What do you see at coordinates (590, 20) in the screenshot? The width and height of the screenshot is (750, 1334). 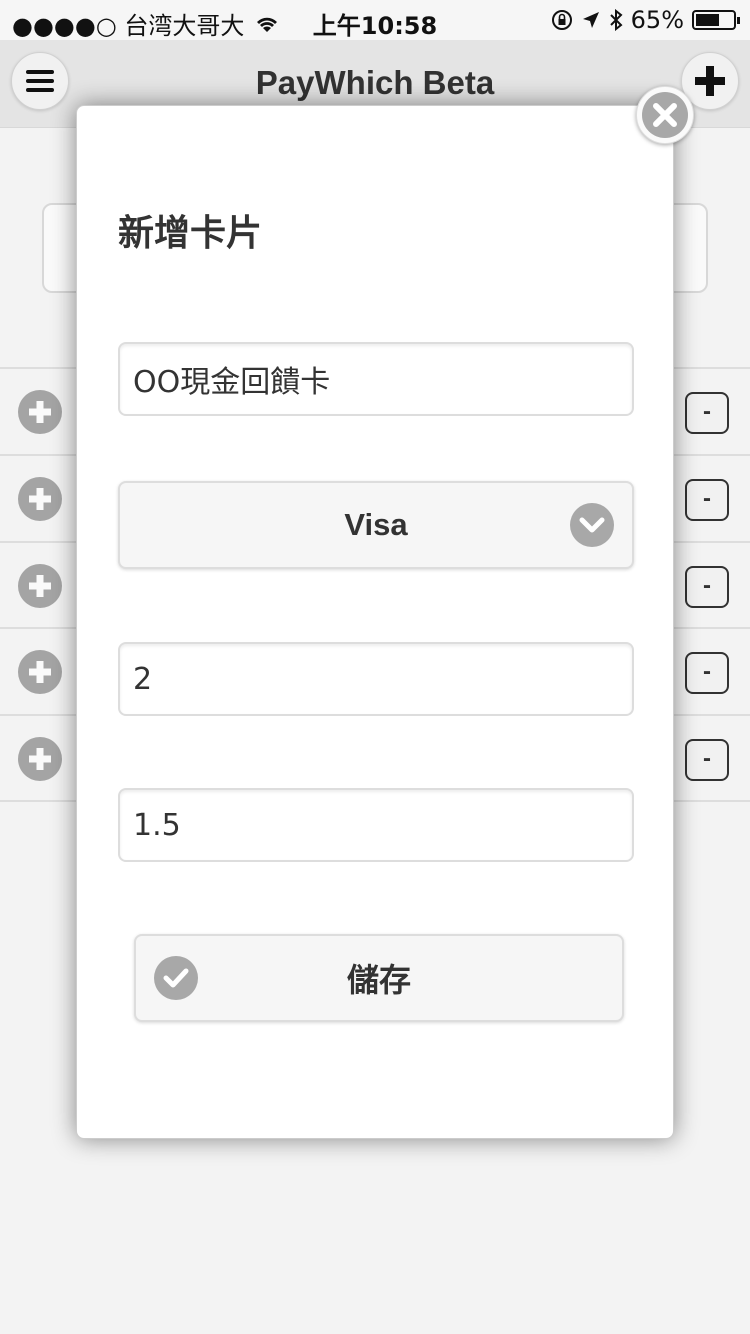 I see `location-arrow-icon` at bounding box center [590, 20].